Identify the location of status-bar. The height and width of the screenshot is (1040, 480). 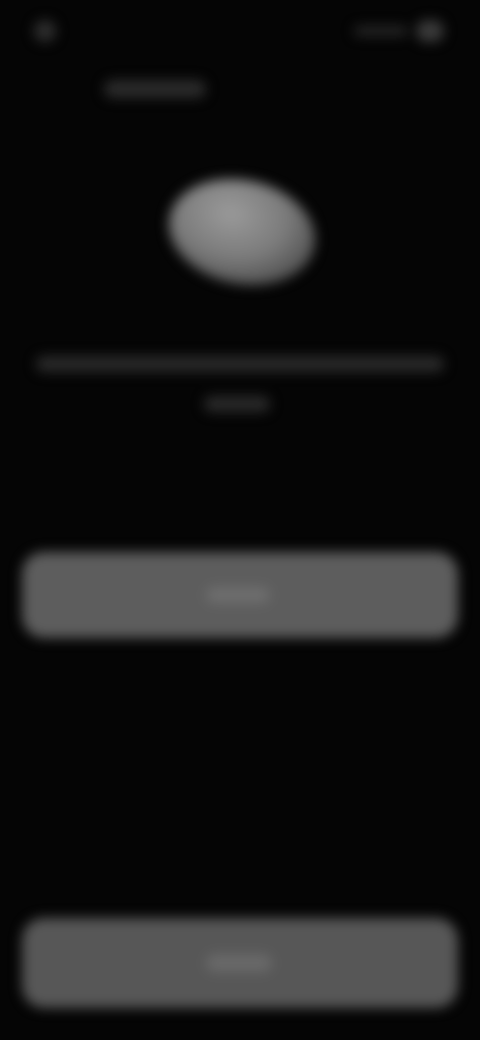
(240, 32).